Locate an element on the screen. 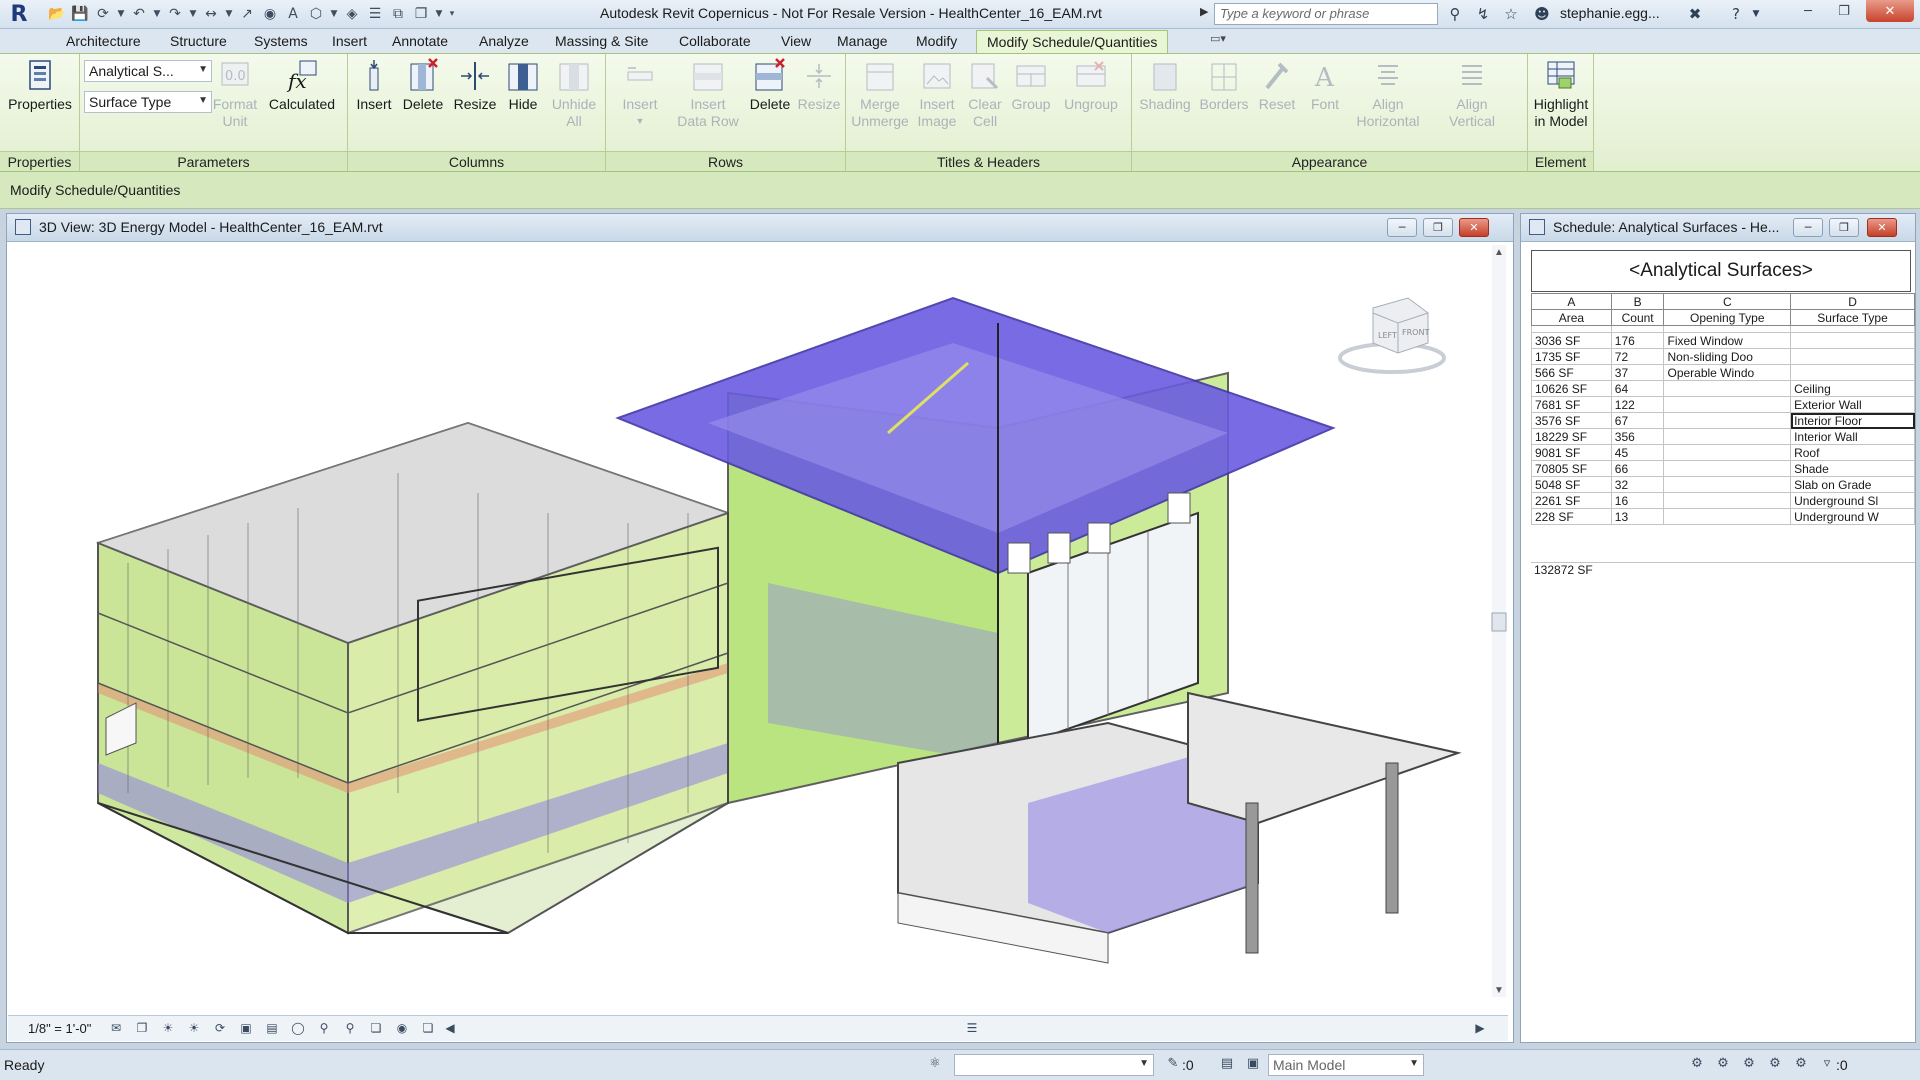 This screenshot has width=1920, height=1080. table-row-cell: Roof is located at coordinates (1852, 452).